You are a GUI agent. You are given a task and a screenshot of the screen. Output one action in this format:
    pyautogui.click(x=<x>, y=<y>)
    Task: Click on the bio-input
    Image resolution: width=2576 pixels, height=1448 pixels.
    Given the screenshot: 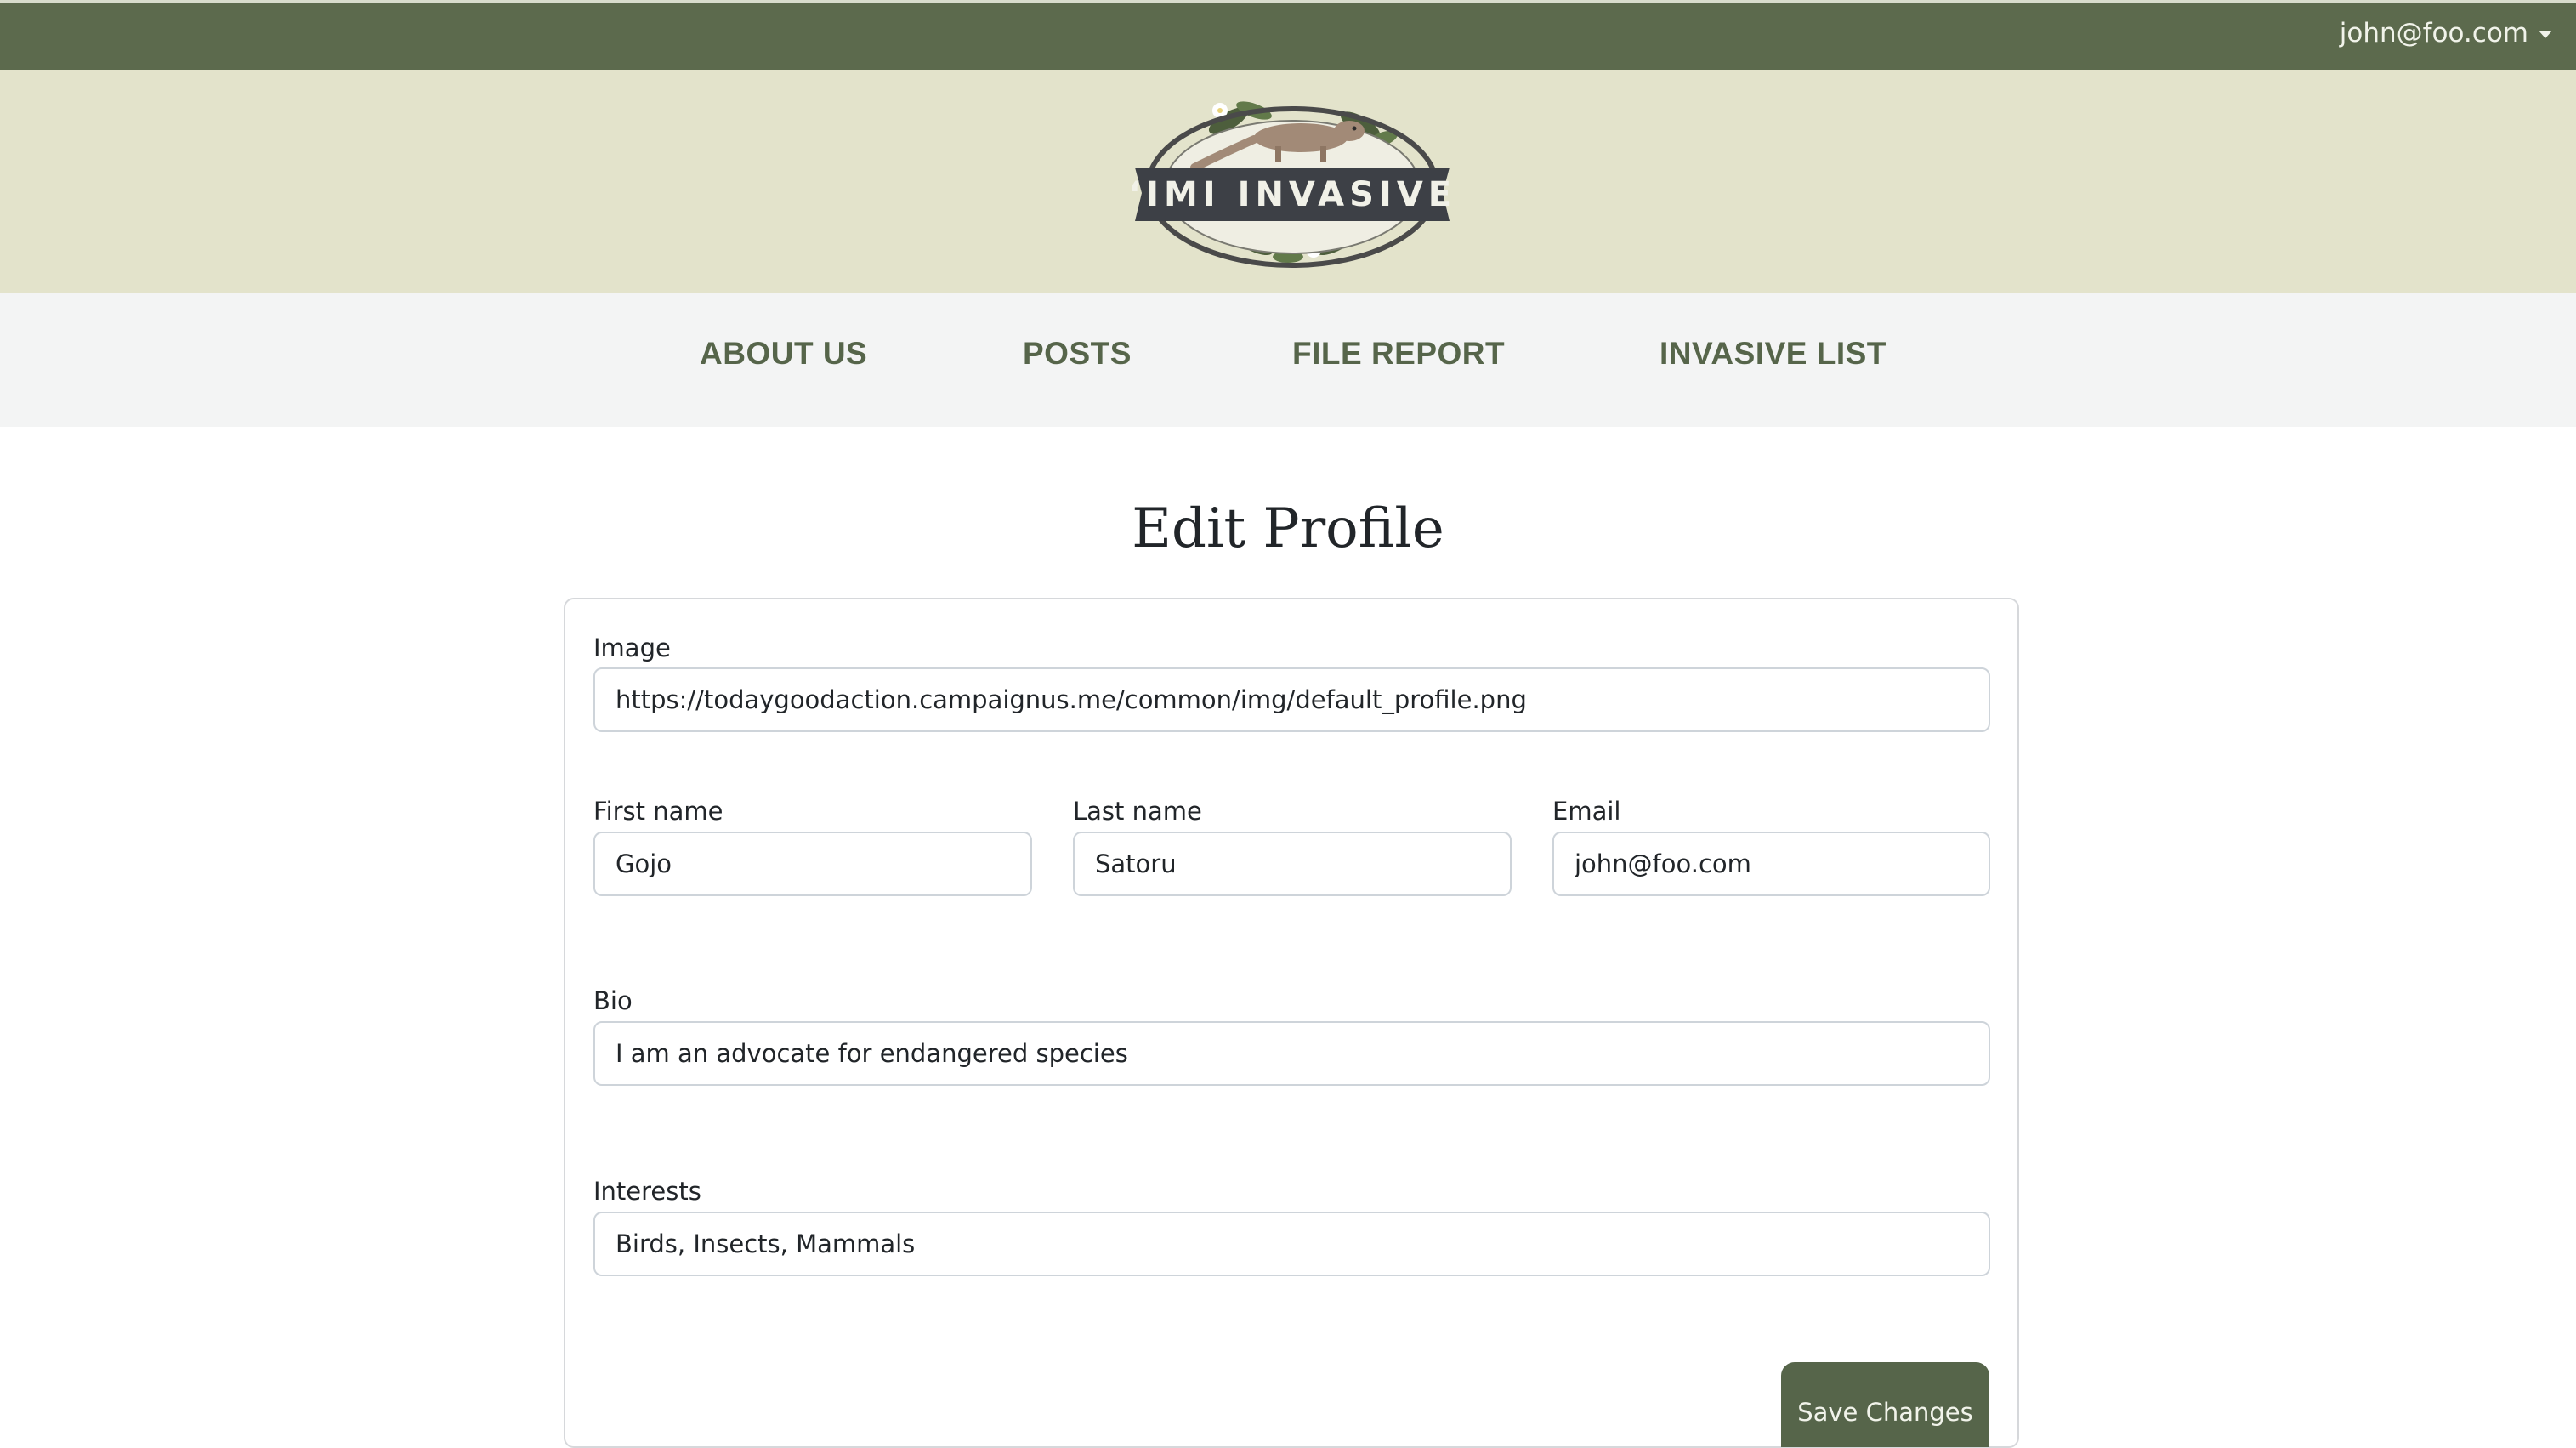 What is the action you would take?
    pyautogui.click(x=1291, y=1053)
    